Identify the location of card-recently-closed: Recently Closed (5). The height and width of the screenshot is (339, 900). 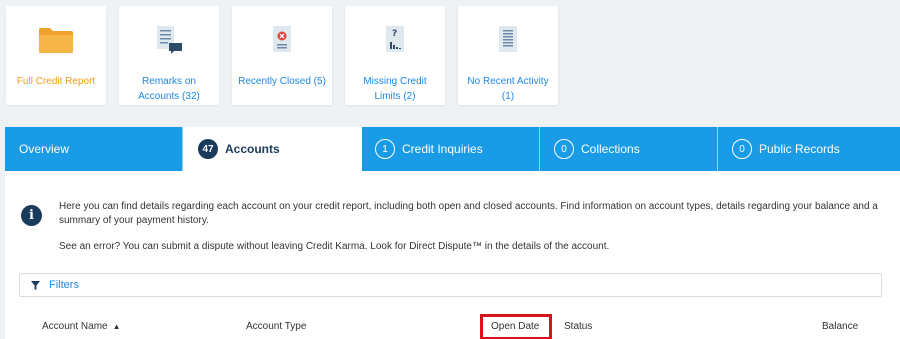
(282, 55).